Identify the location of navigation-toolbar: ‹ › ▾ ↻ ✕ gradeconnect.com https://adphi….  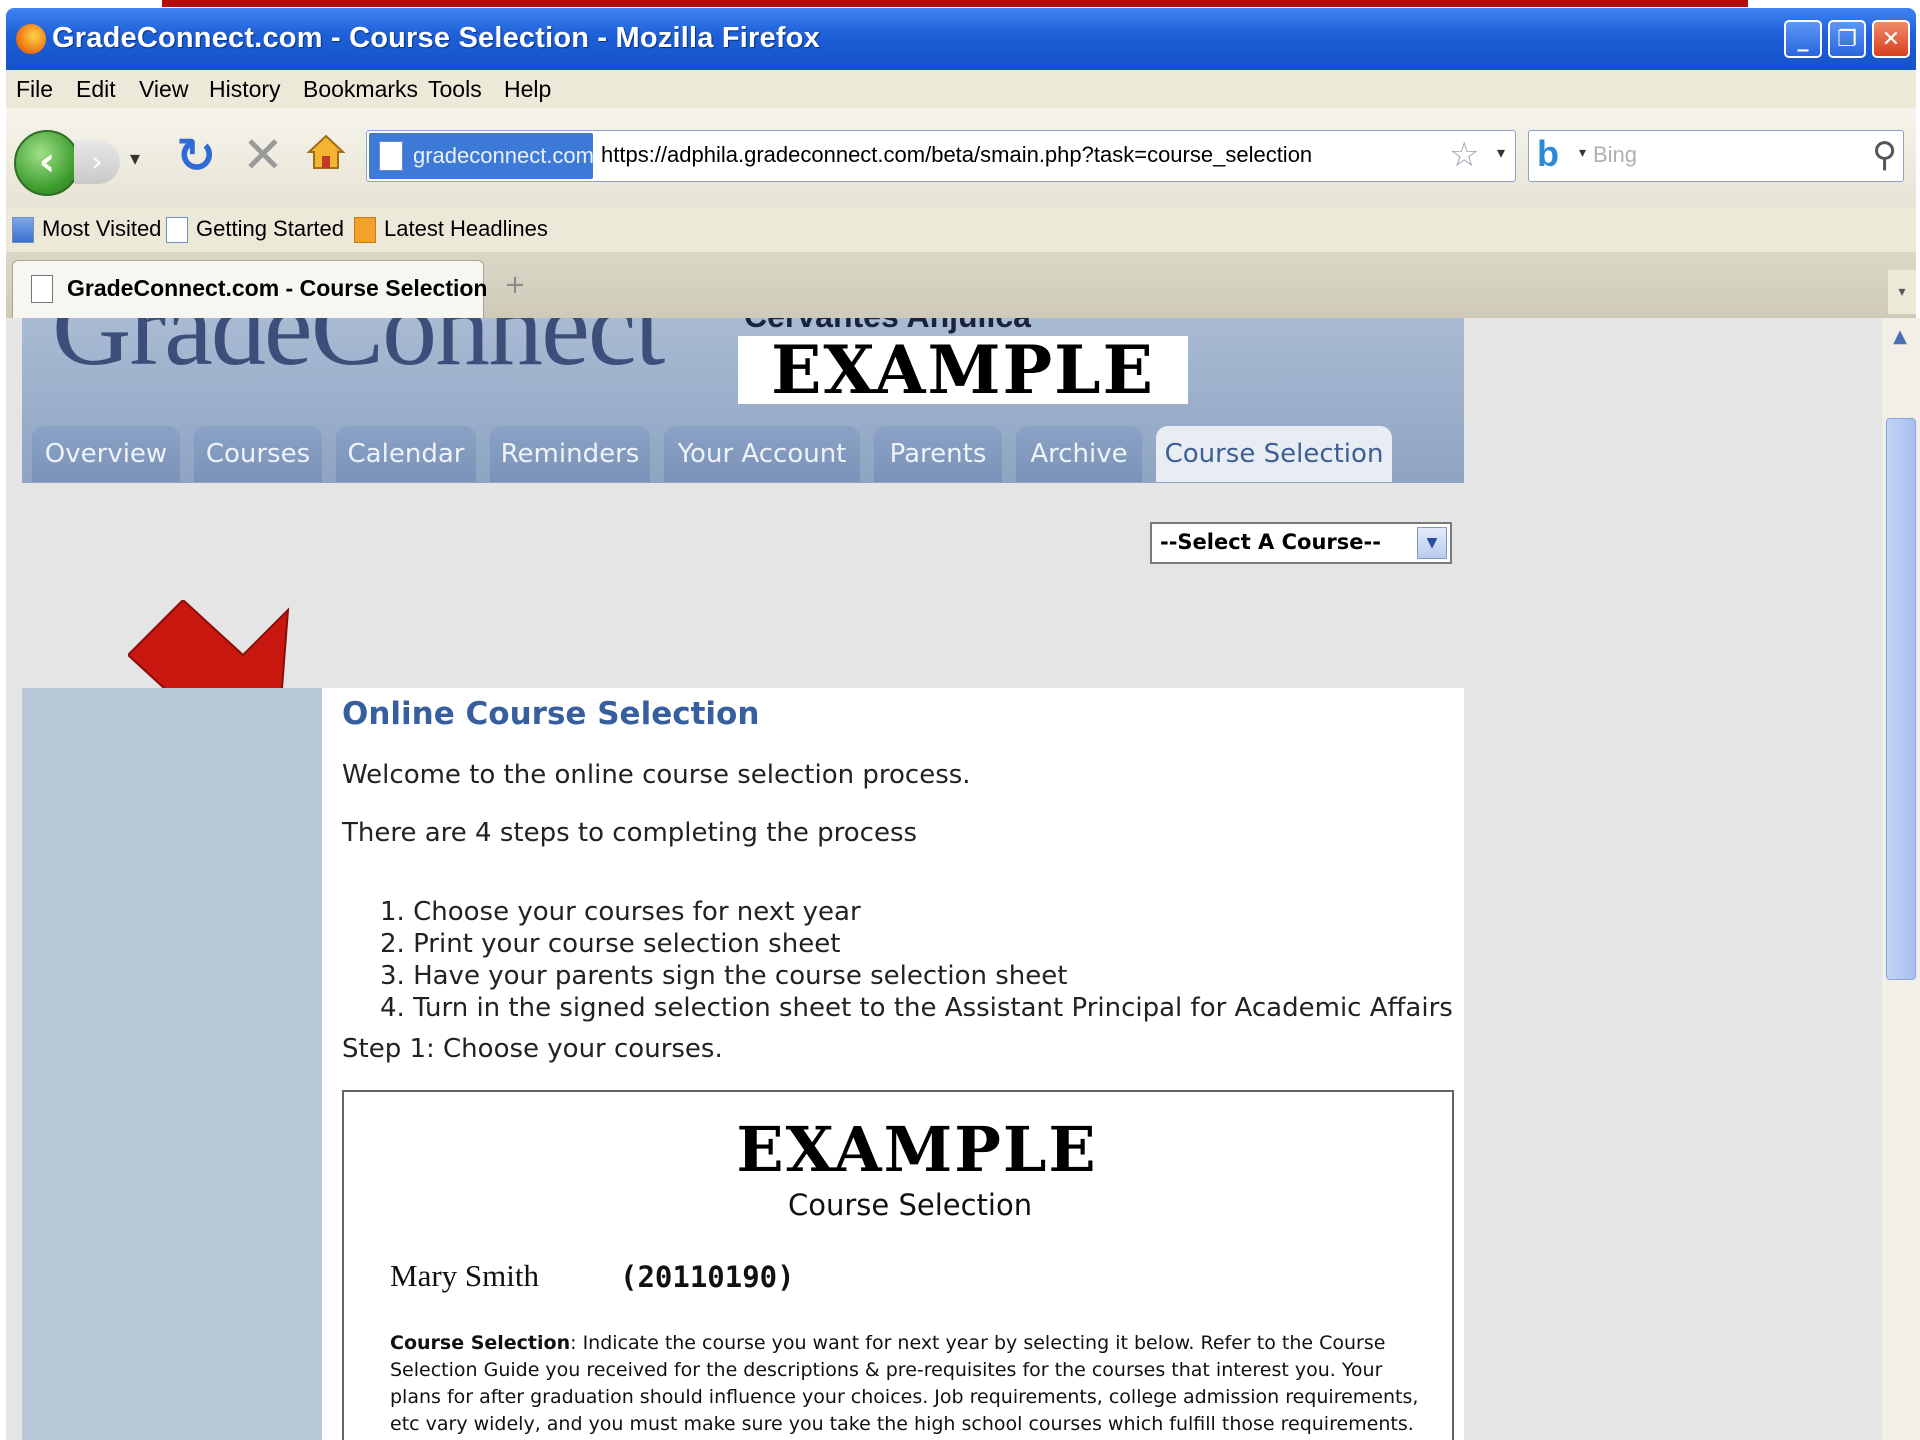
(961, 158).